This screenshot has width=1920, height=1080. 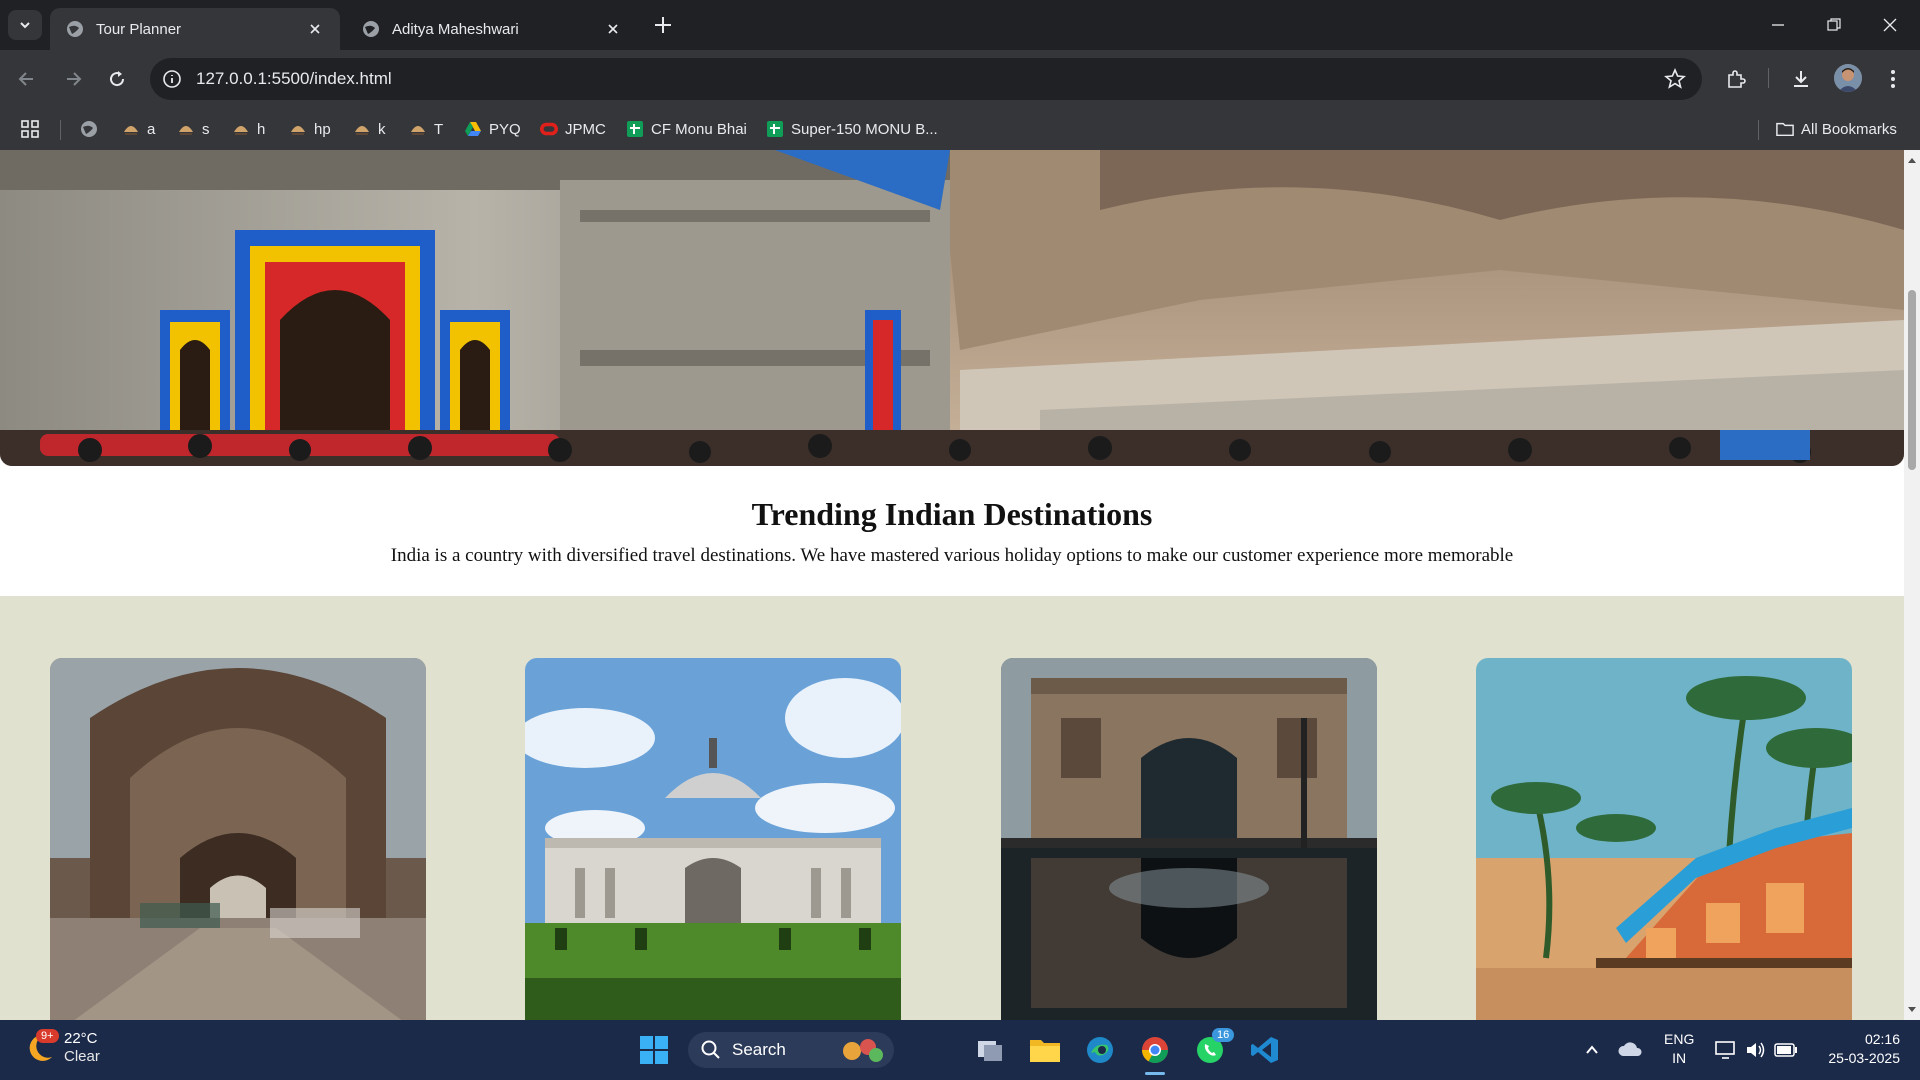 I want to click on search-icon, so click(x=710, y=1049).